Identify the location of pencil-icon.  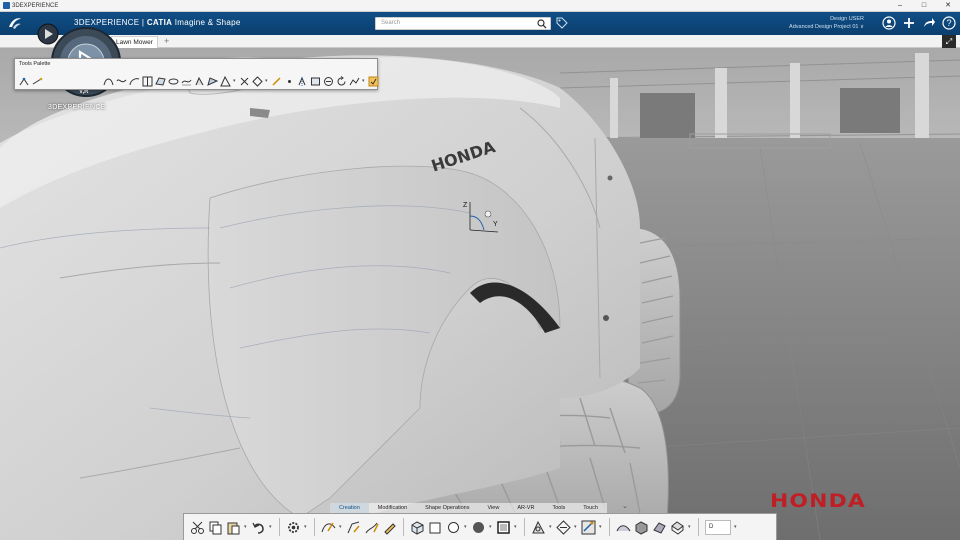
(389, 527).